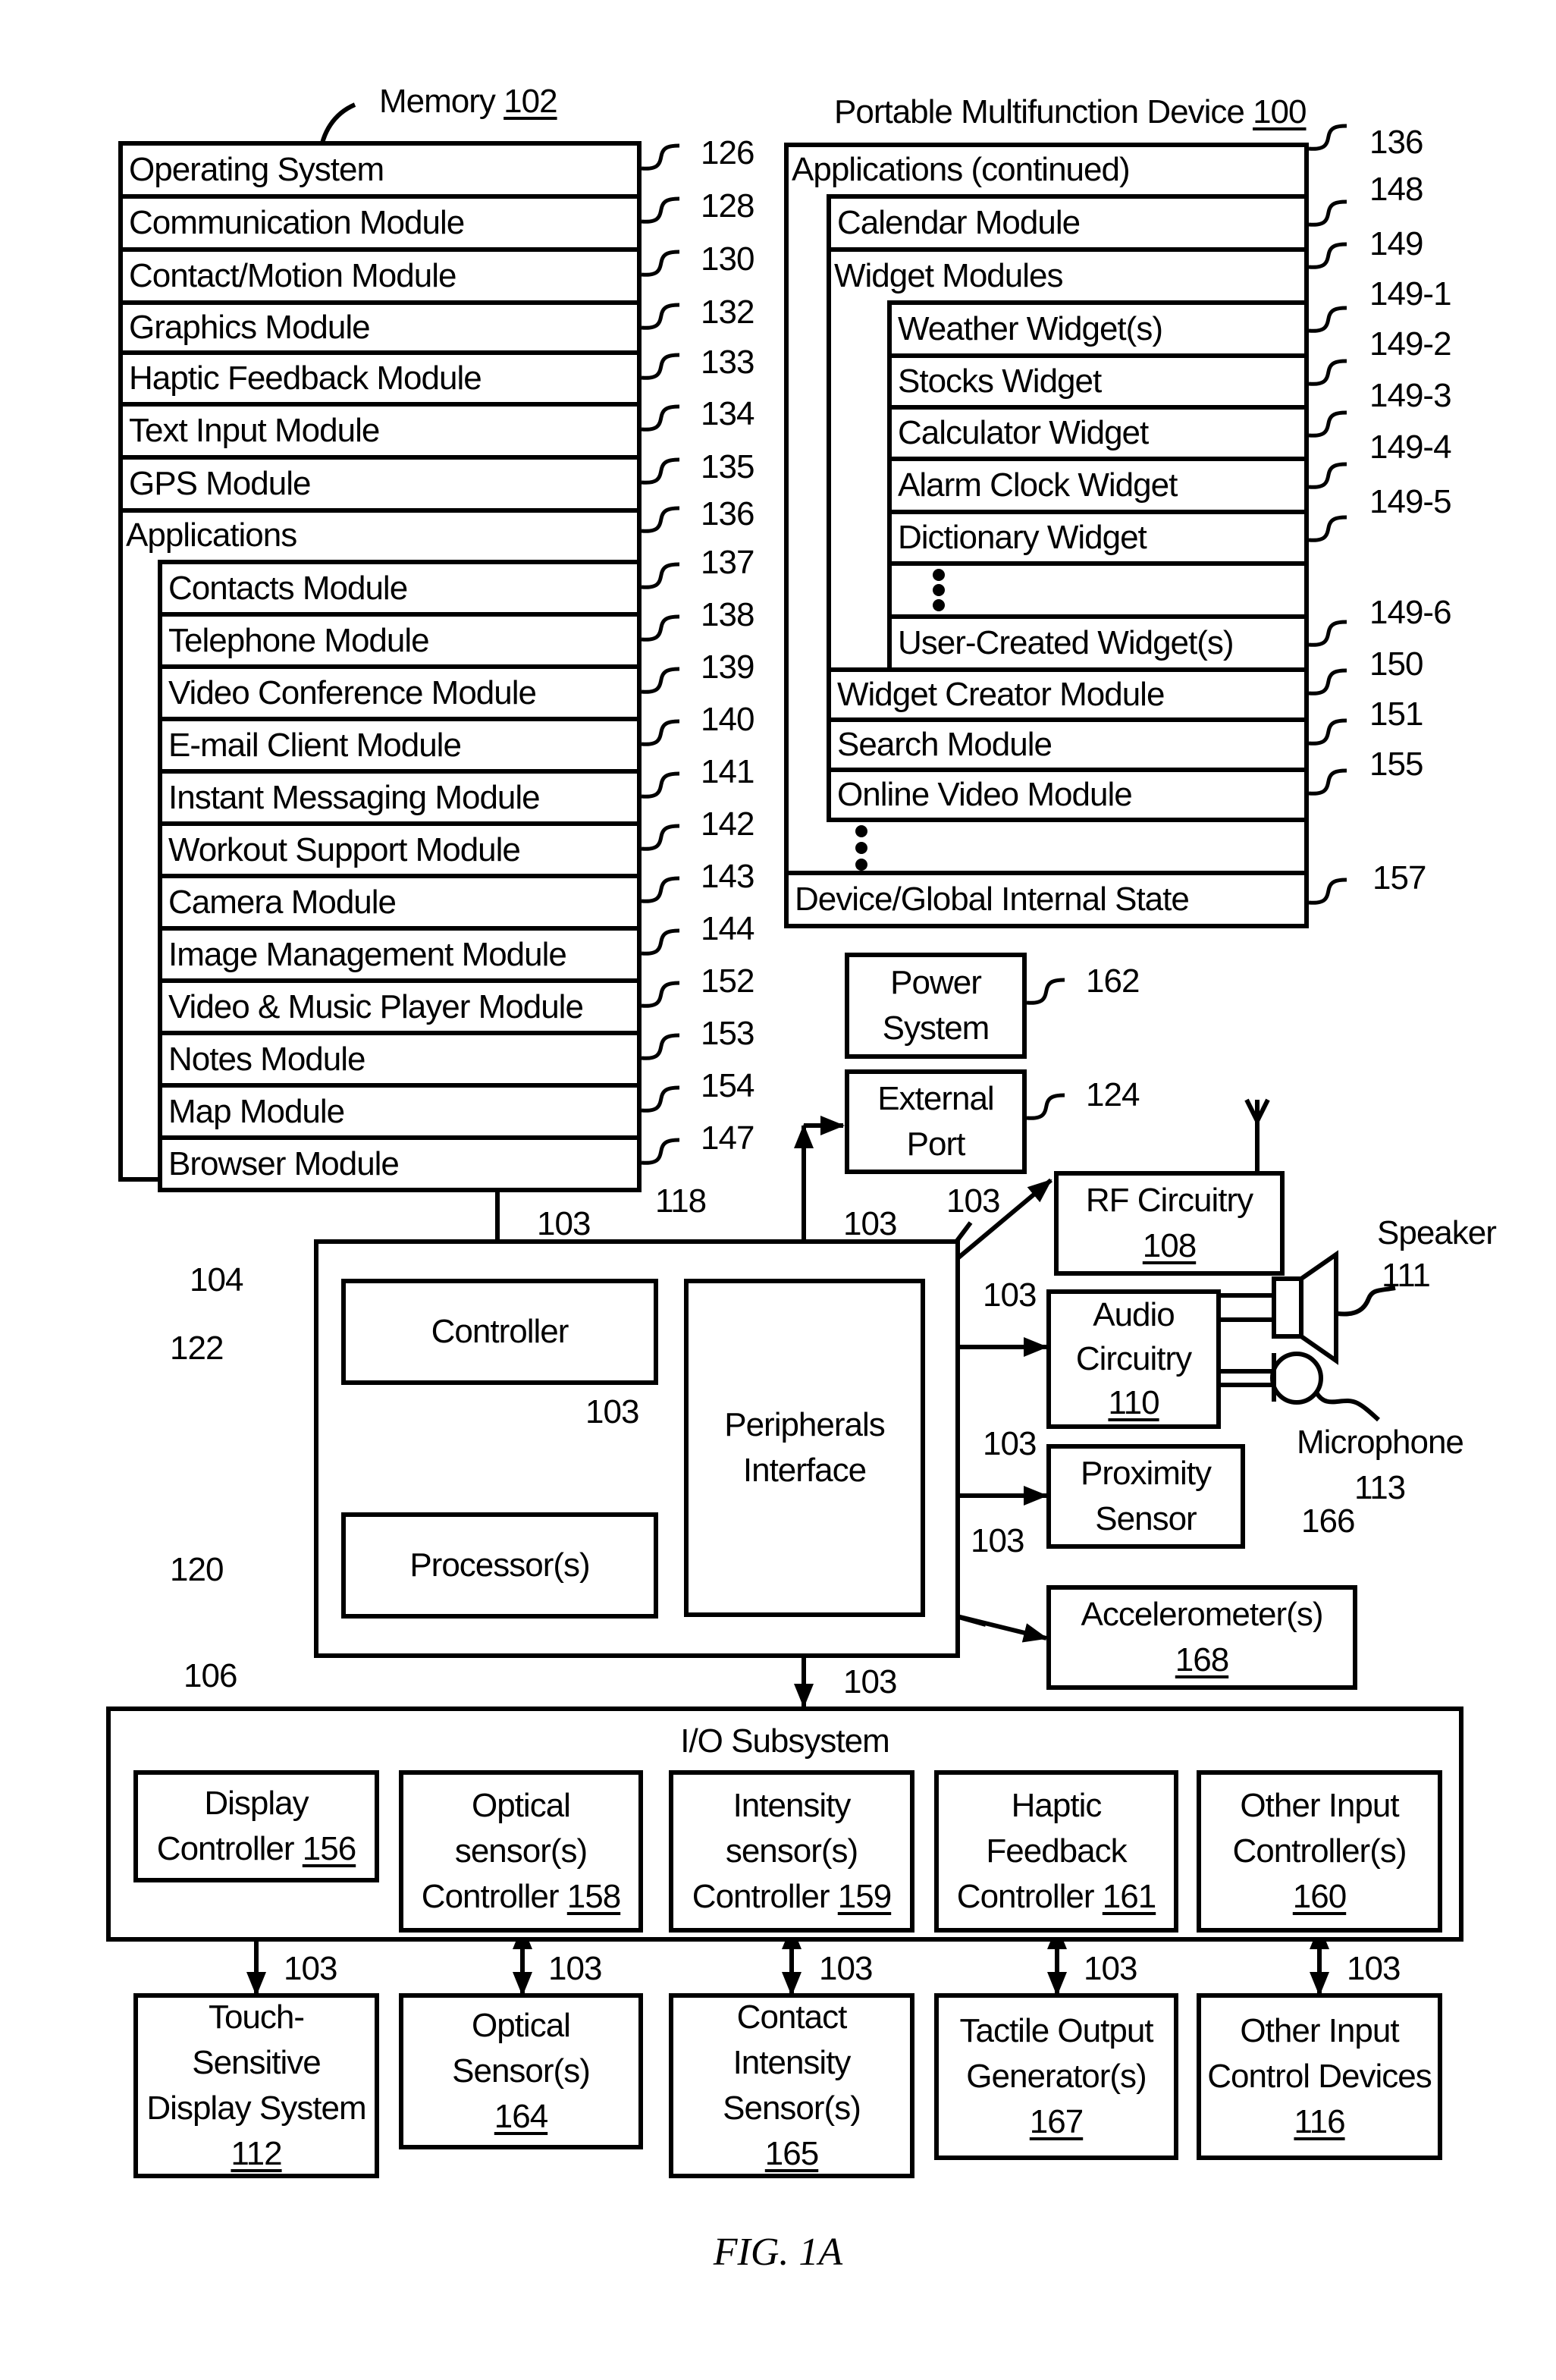 This screenshot has width=1556, height=2380. What do you see at coordinates (785, 1741) in the screenshot?
I see `io-title: I/O Subsystem` at bounding box center [785, 1741].